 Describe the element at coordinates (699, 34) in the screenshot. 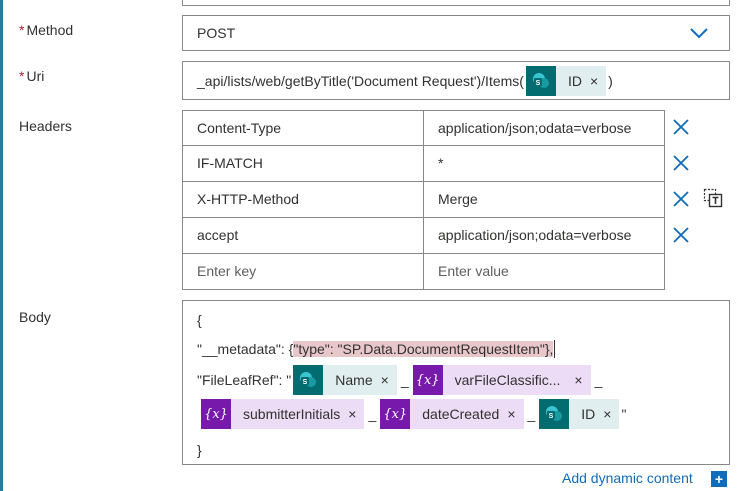

I see `chevron-down-icon` at that location.